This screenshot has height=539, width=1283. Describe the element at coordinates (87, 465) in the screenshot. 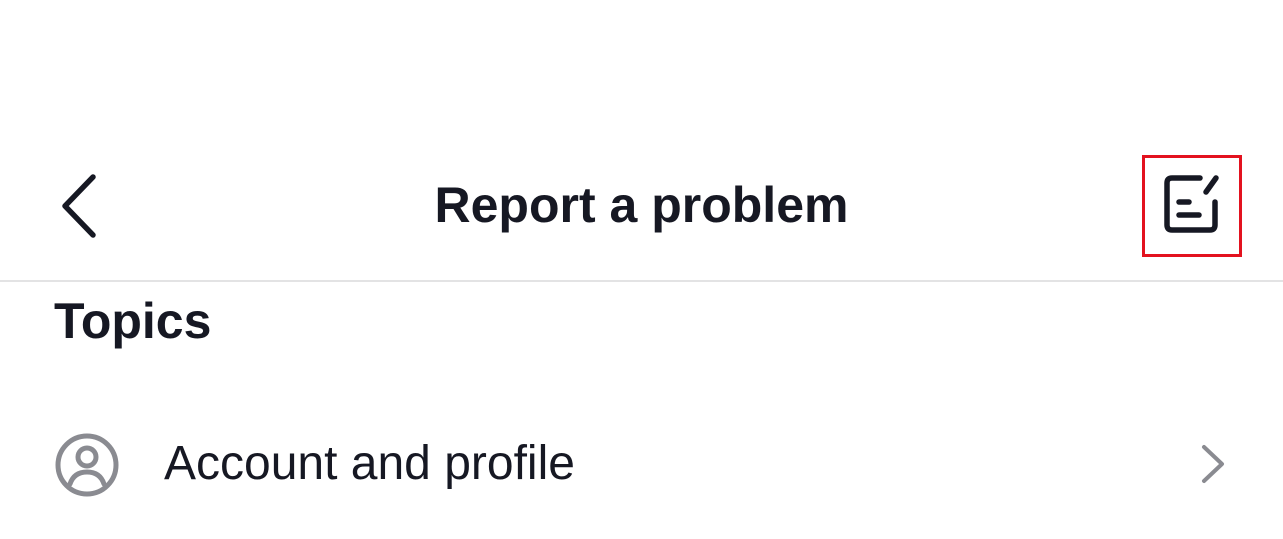

I see `person-circle-icon` at that location.